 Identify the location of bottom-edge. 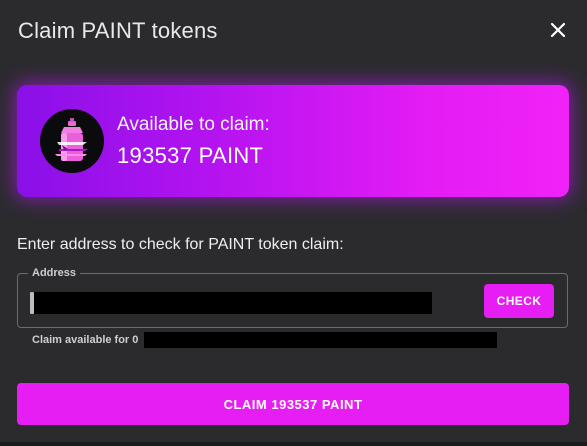
(293, 444).